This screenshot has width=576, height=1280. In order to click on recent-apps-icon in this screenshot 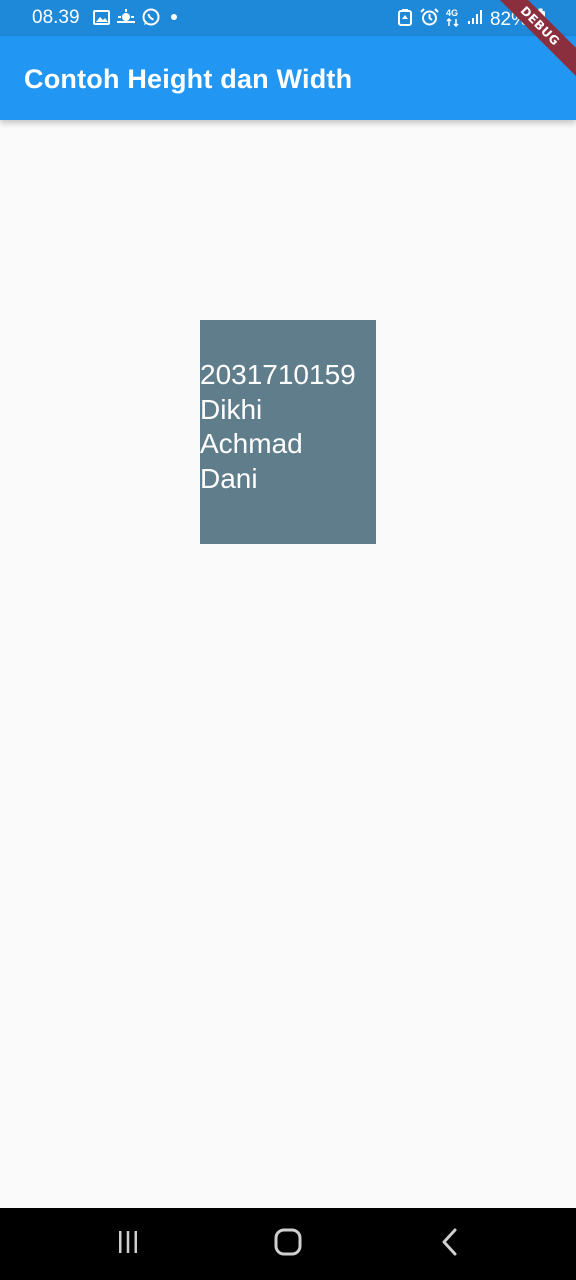, I will do `click(128, 1244)`.